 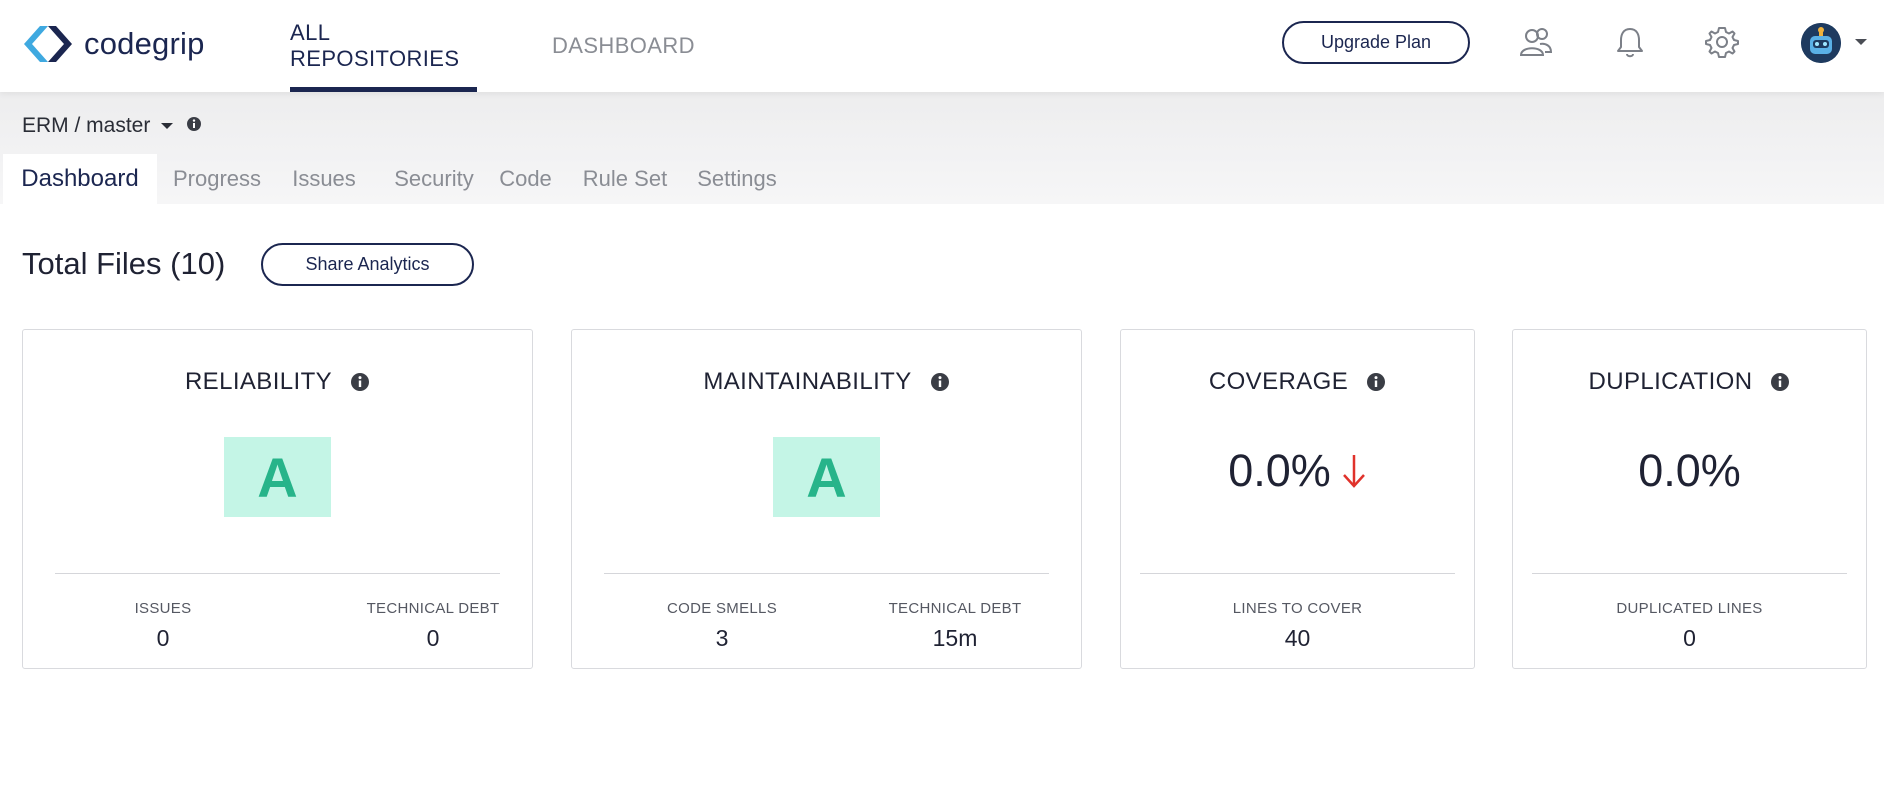 I want to click on tab-code: Code, so click(x=525, y=179).